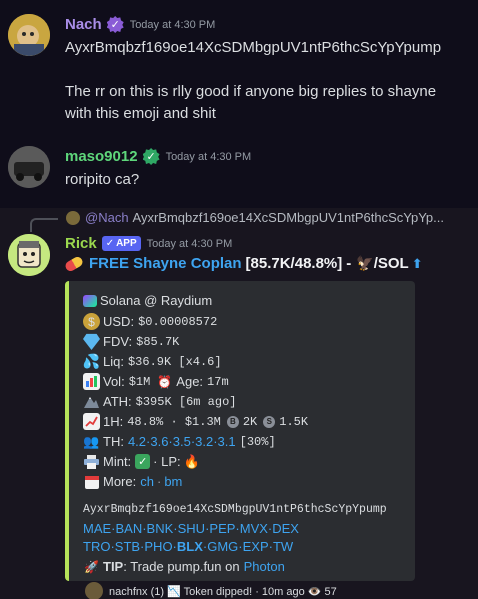 The height and width of the screenshot is (599, 478). I want to click on dex-link-blx: BLX, so click(190, 546).